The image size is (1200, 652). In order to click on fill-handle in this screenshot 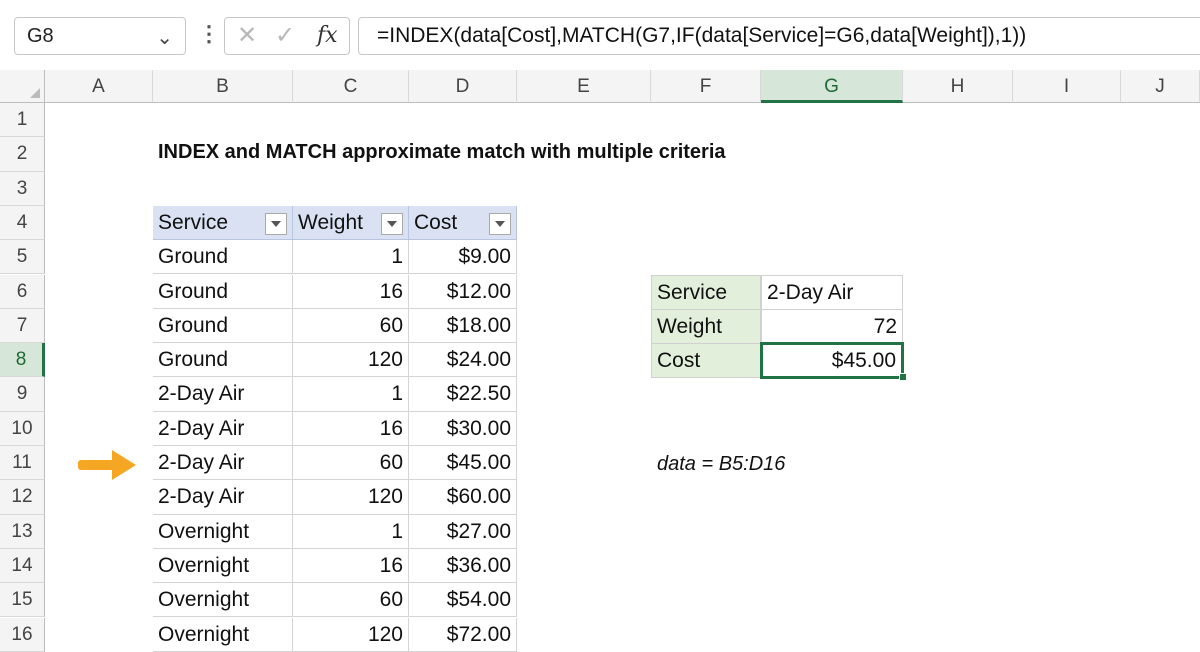, I will do `click(903, 377)`.